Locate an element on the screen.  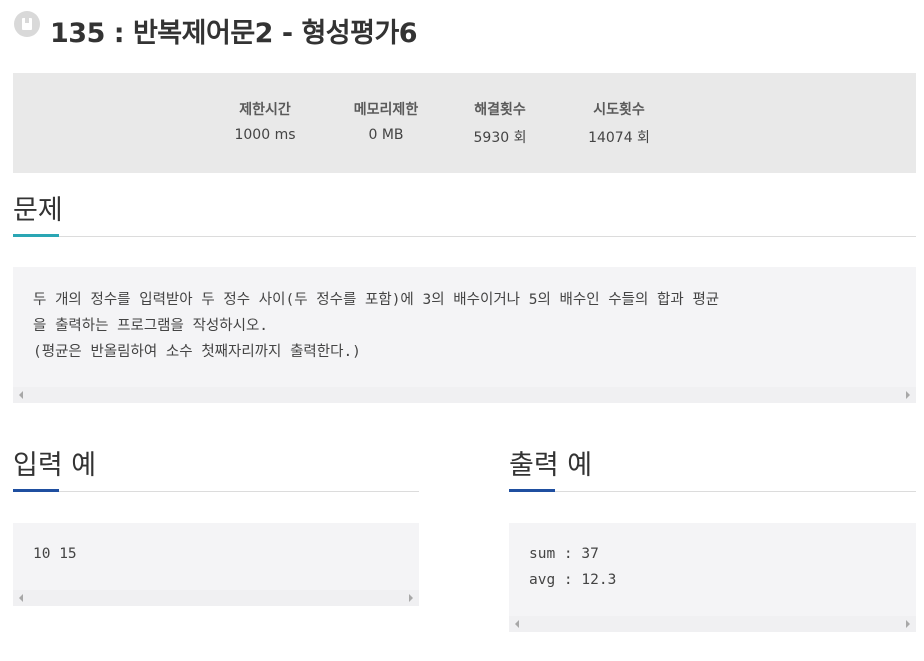
stat-value: 1000 ms is located at coordinates (265, 135).